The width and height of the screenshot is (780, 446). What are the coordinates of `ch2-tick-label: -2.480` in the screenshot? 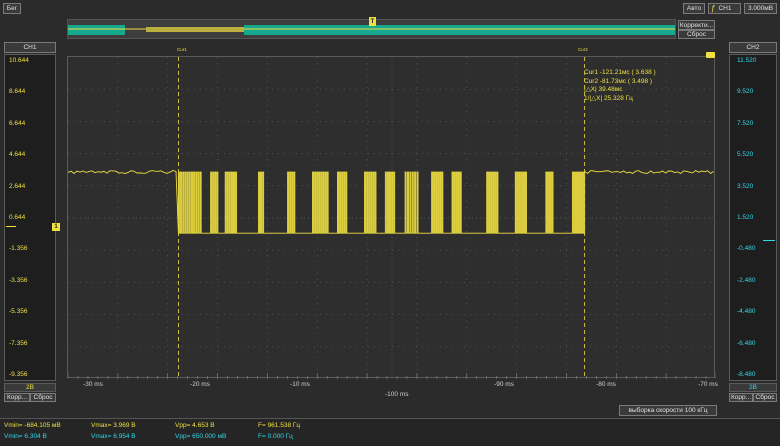 It's located at (746, 280).